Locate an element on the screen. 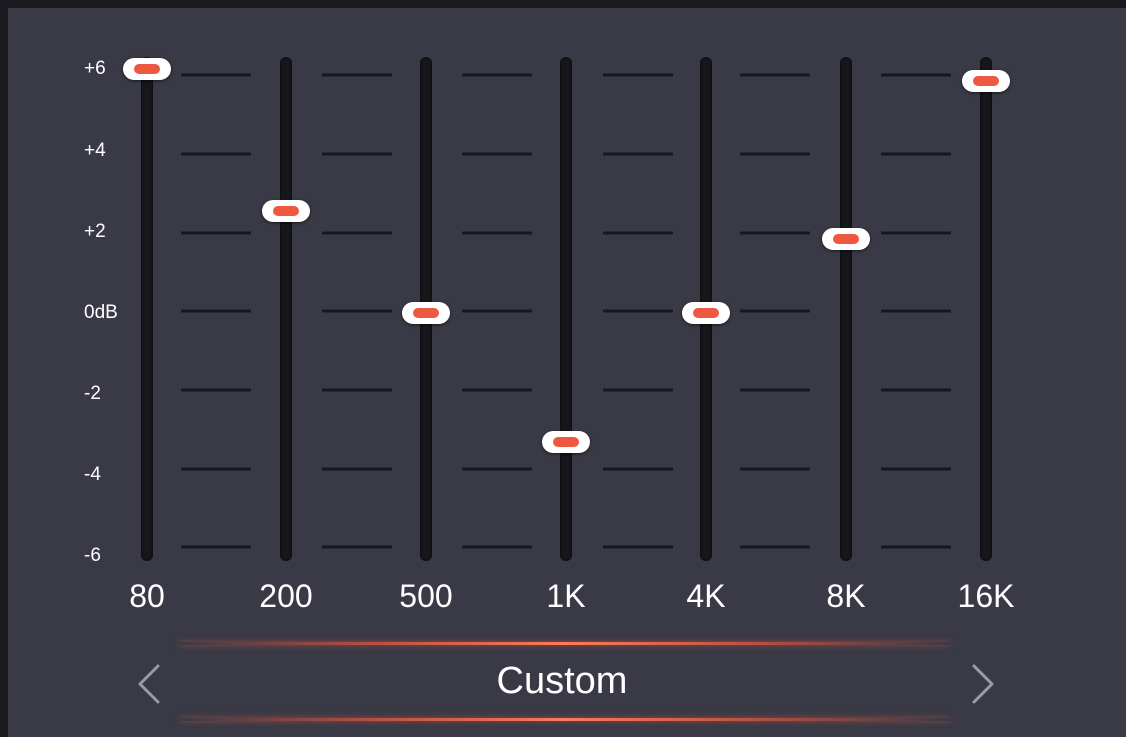 This screenshot has height=737, width=1126. band-frequency-label: 1K is located at coordinates (566, 596).